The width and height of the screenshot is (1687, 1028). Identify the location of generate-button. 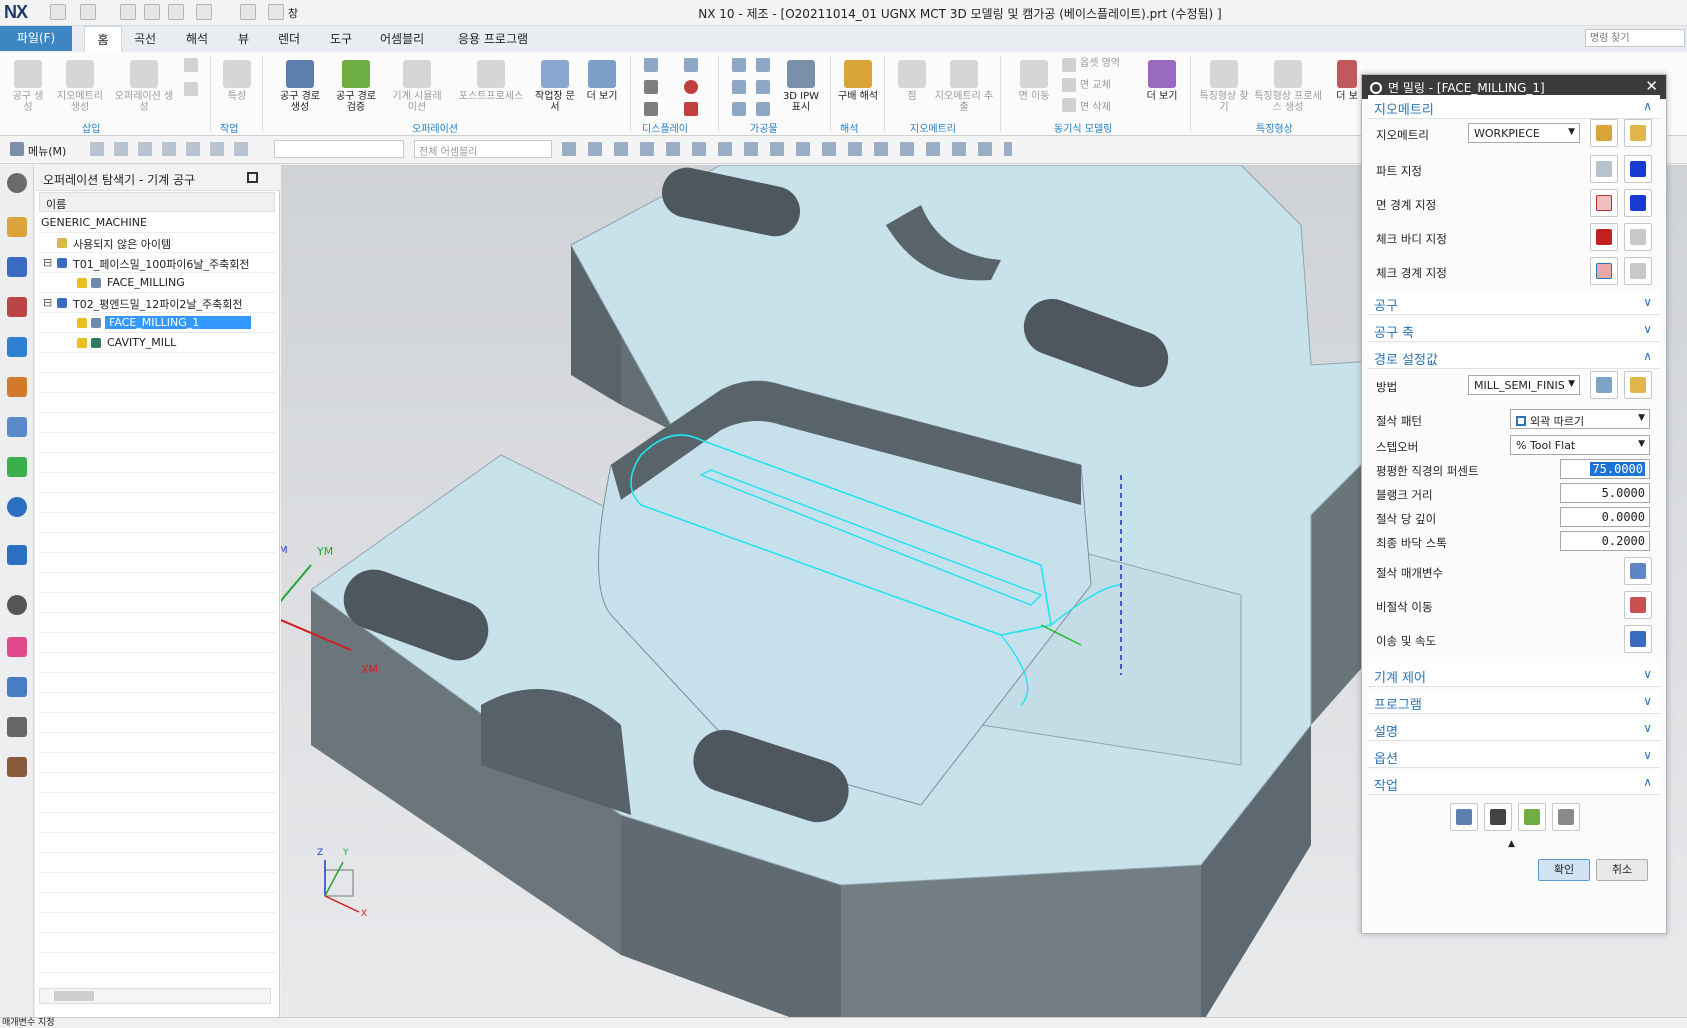
(1464, 817).